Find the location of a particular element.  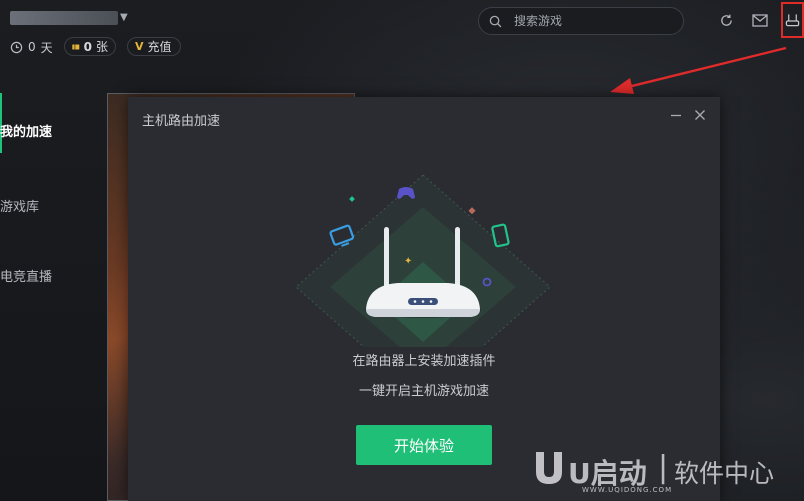

sidebar-item-game-library: 游戏库 is located at coordinates (19, 205).